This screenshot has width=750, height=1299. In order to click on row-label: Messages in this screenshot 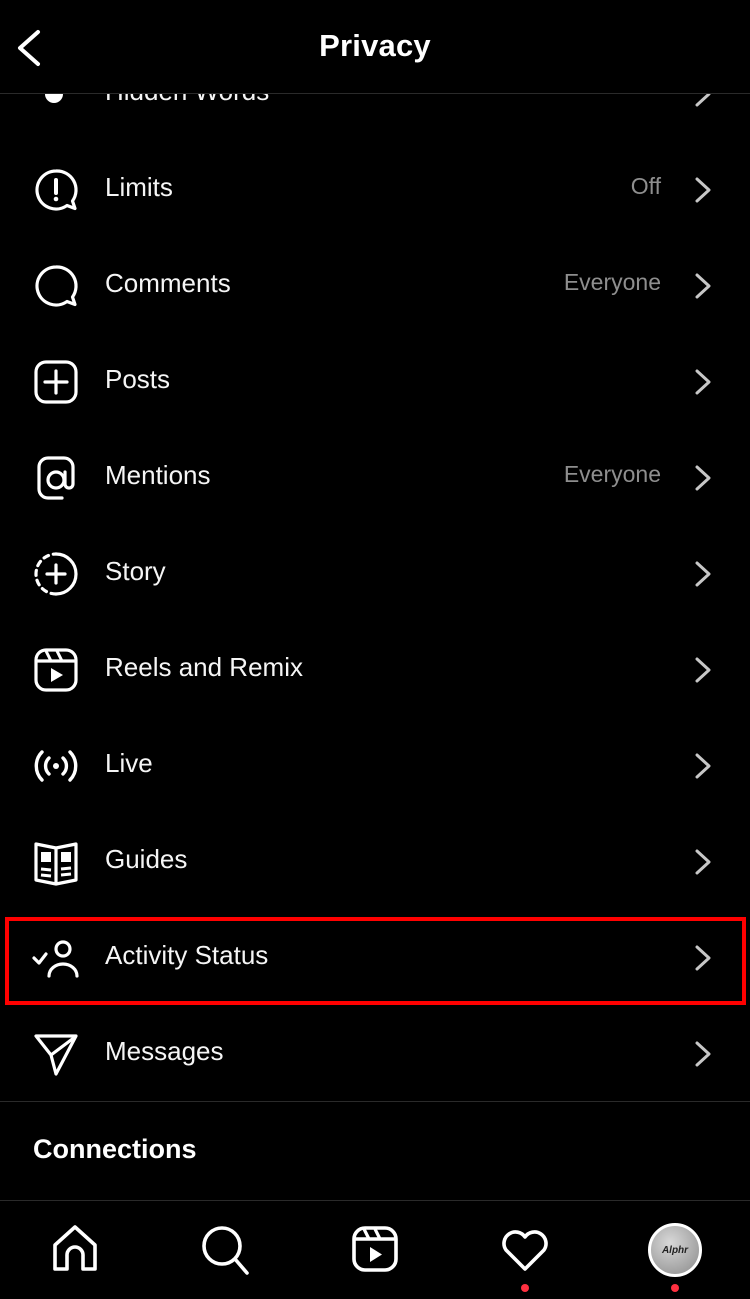, I will do `click(164, 1051)`.